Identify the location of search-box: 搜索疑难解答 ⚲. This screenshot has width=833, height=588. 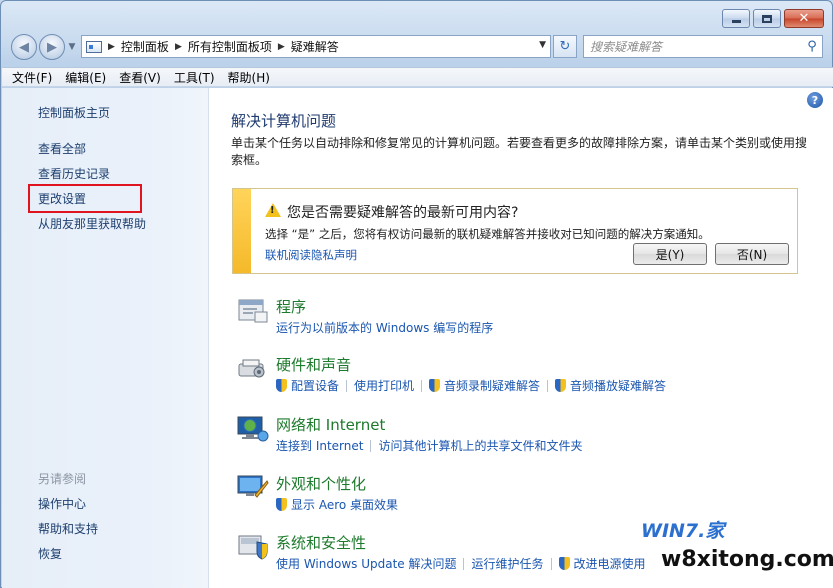
(703, 46).